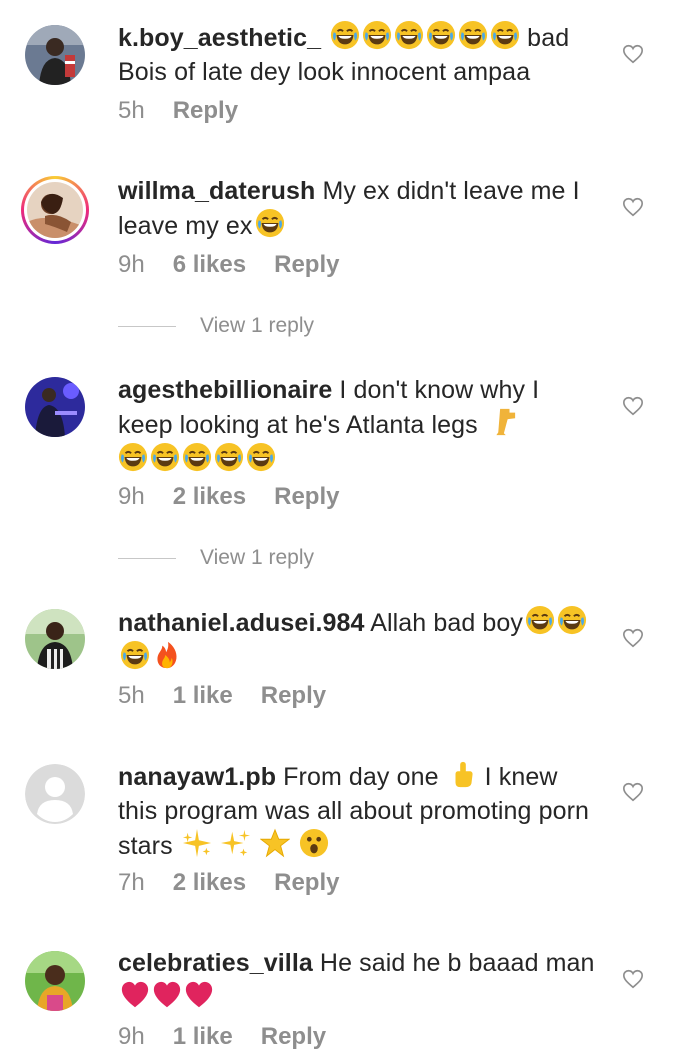  What do you see at coordinates (197, 843) in the screenshot?
I see `sparkle-emoji` at bounding box center [197, 843].